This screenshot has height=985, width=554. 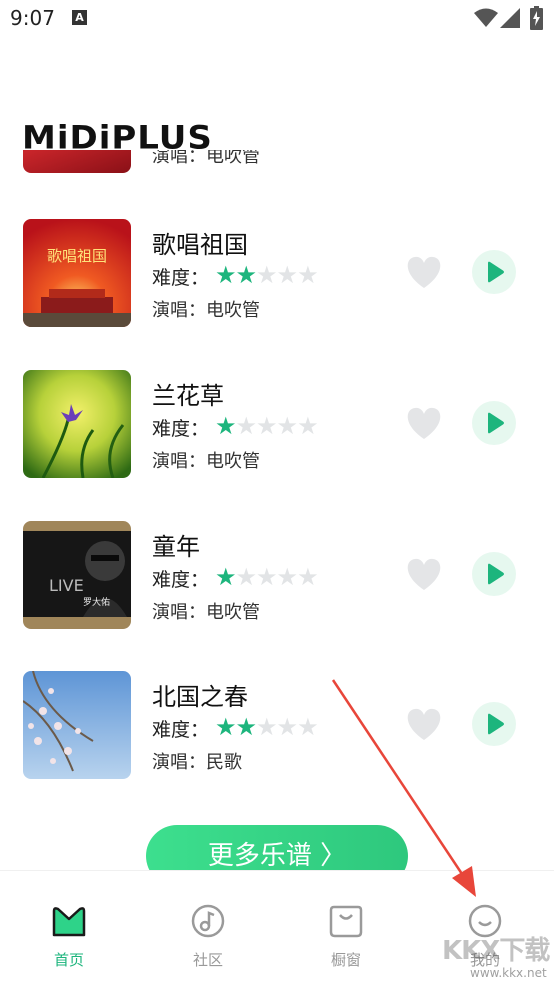 I want to click on song-title: 歌唱祖国, so click(x=200, y=245).